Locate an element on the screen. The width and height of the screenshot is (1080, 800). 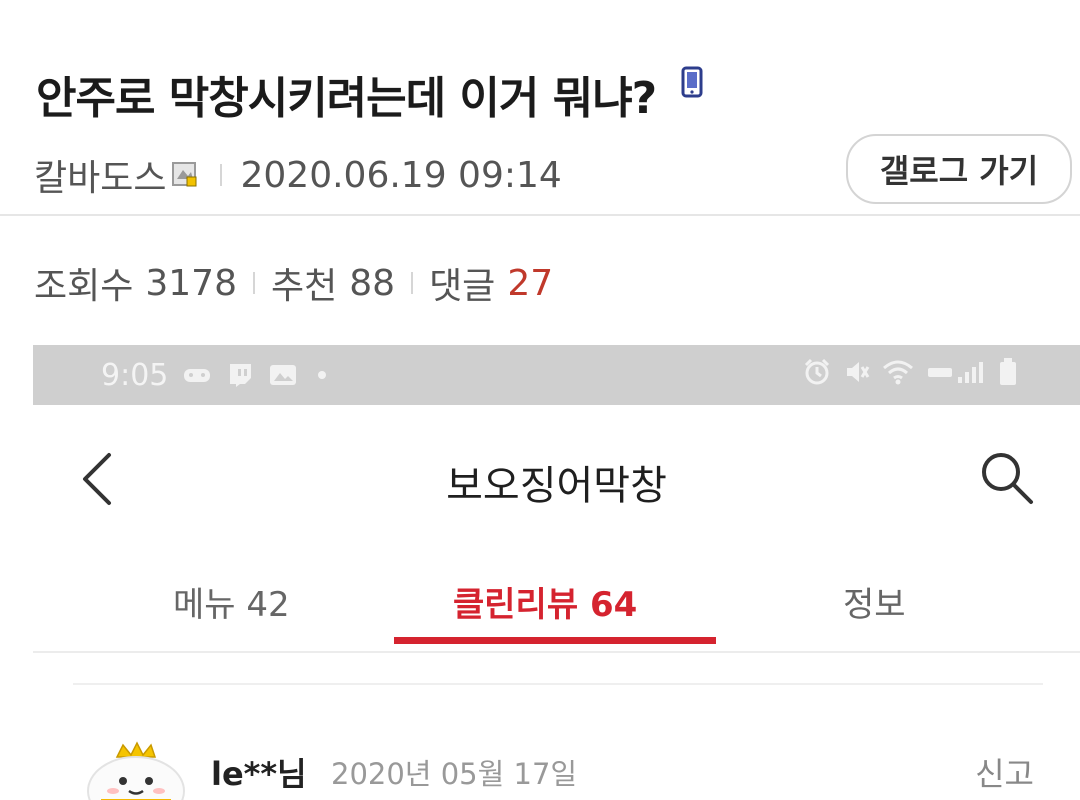
views-count: 3178 is located at coordinates (191, 283).